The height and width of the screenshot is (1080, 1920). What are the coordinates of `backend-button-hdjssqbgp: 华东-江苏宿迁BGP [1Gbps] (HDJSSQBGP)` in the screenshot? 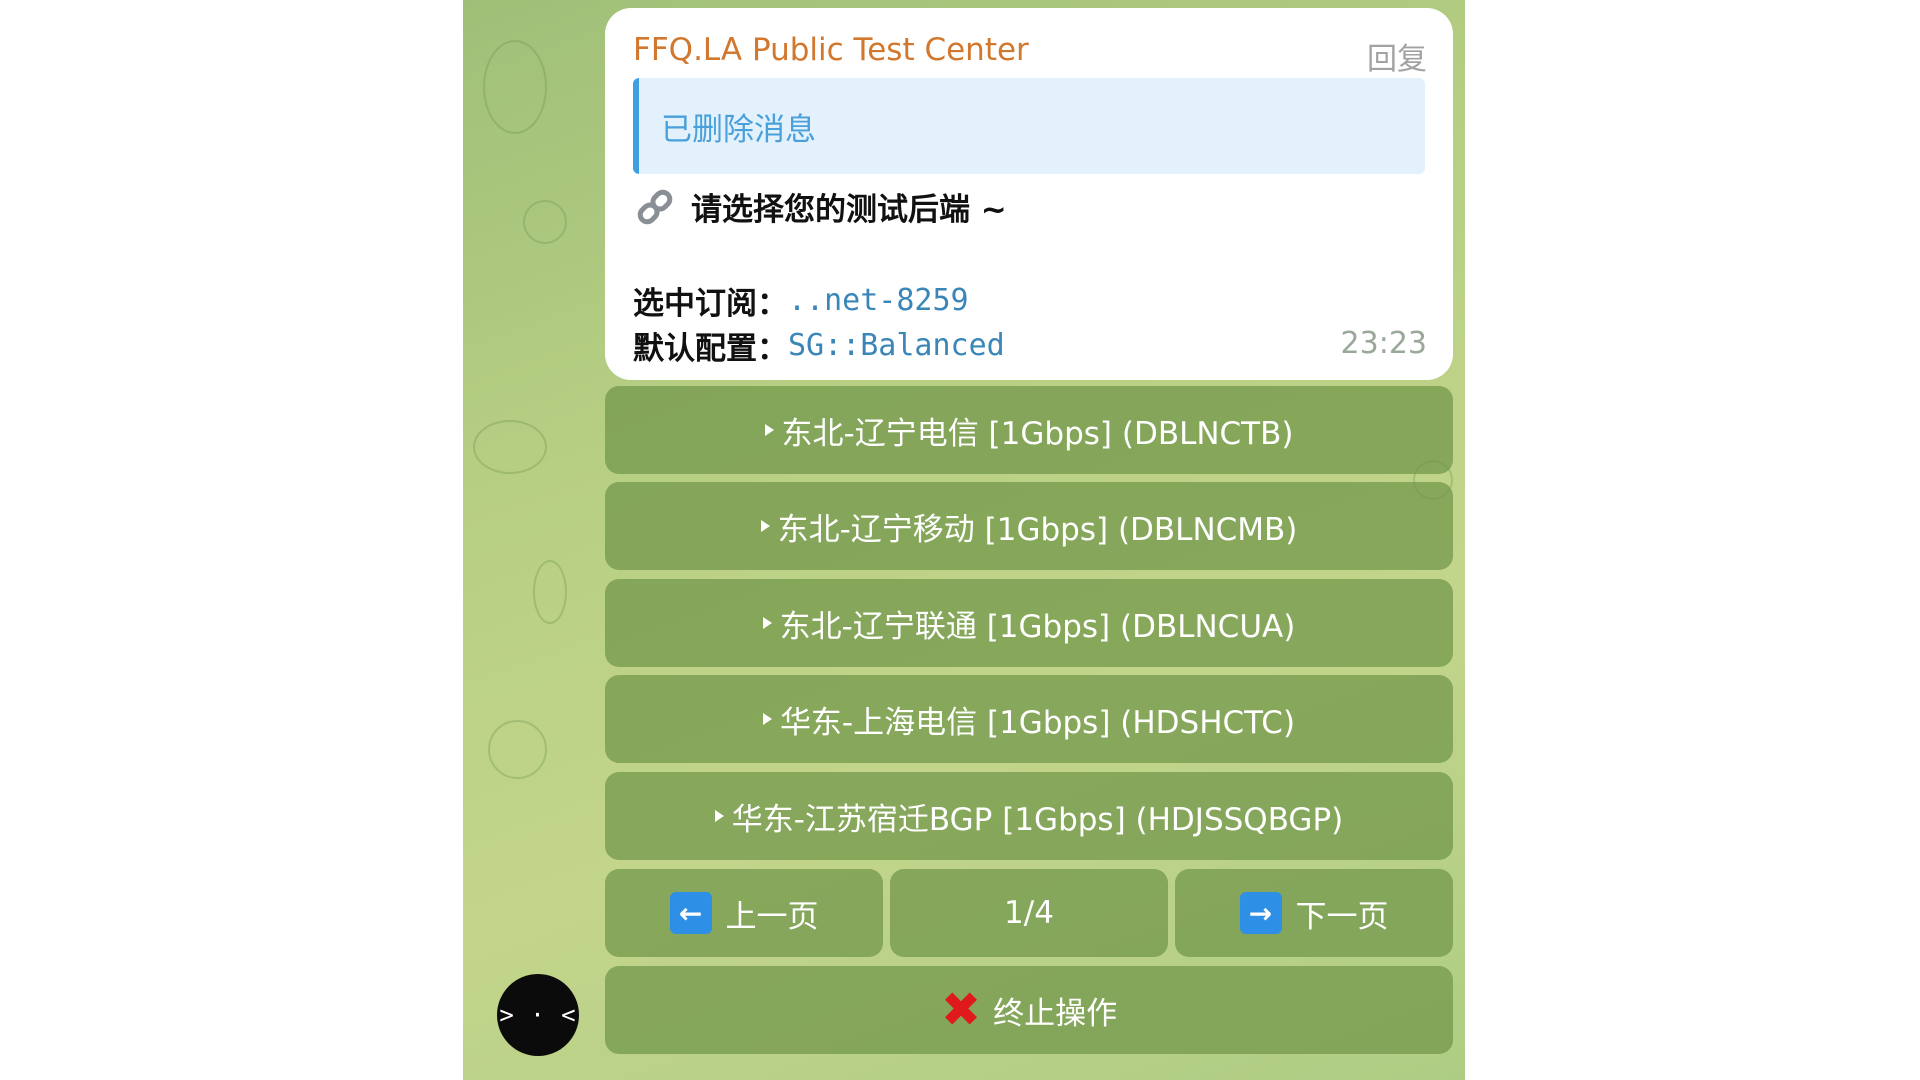 It's located at (1029, 816).